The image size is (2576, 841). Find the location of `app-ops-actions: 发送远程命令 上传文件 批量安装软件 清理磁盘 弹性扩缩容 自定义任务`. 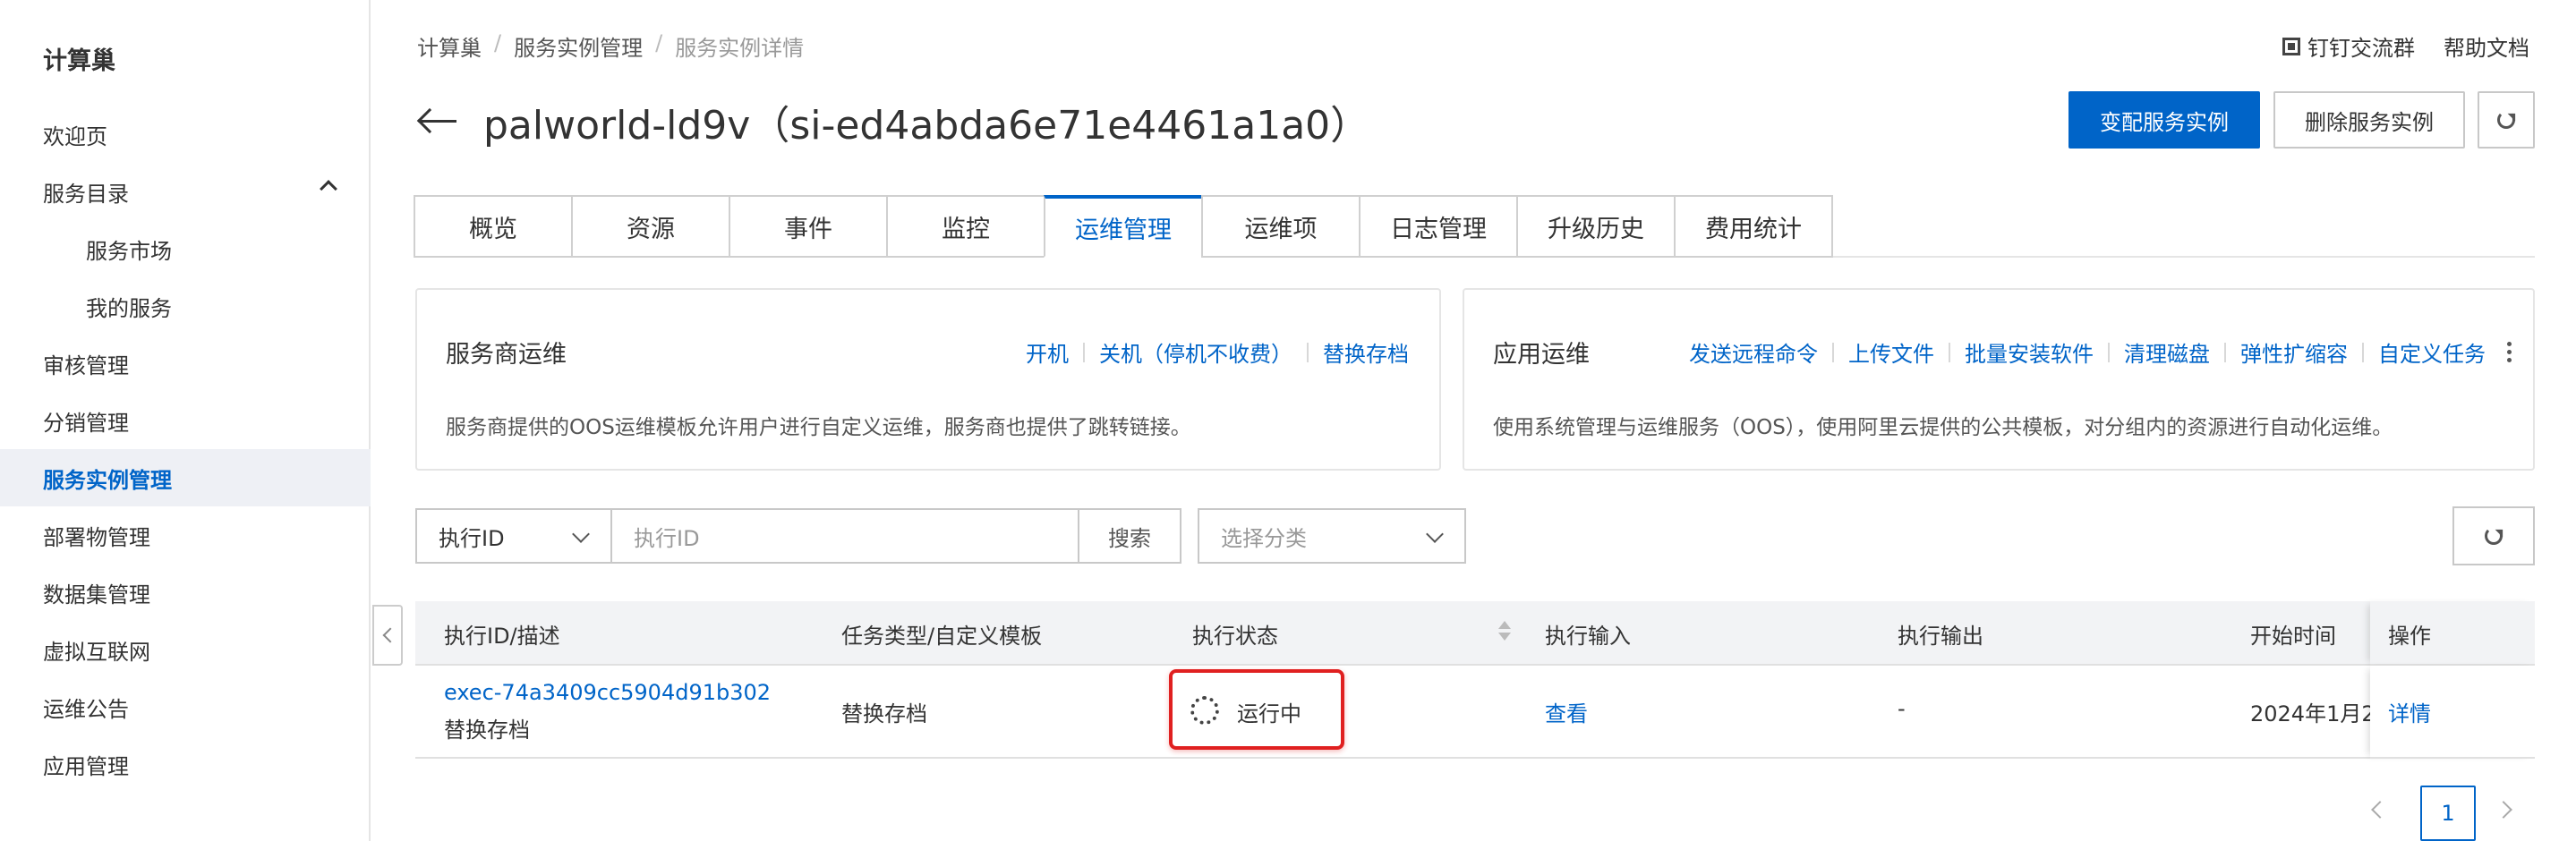

app-ops-actions: 发送远程命令 上传文件 批量安装软件 清理磁盘 弹性扩缩容 自定义任务 is located at coordinates (2093, 352).